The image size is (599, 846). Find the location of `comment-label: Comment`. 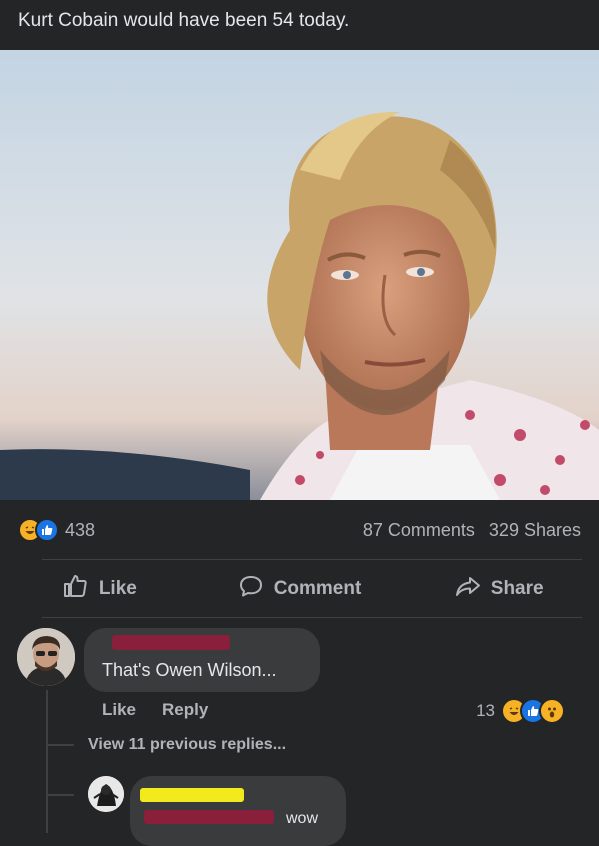

comment-label: Comment is located at coordinates (317, 588).